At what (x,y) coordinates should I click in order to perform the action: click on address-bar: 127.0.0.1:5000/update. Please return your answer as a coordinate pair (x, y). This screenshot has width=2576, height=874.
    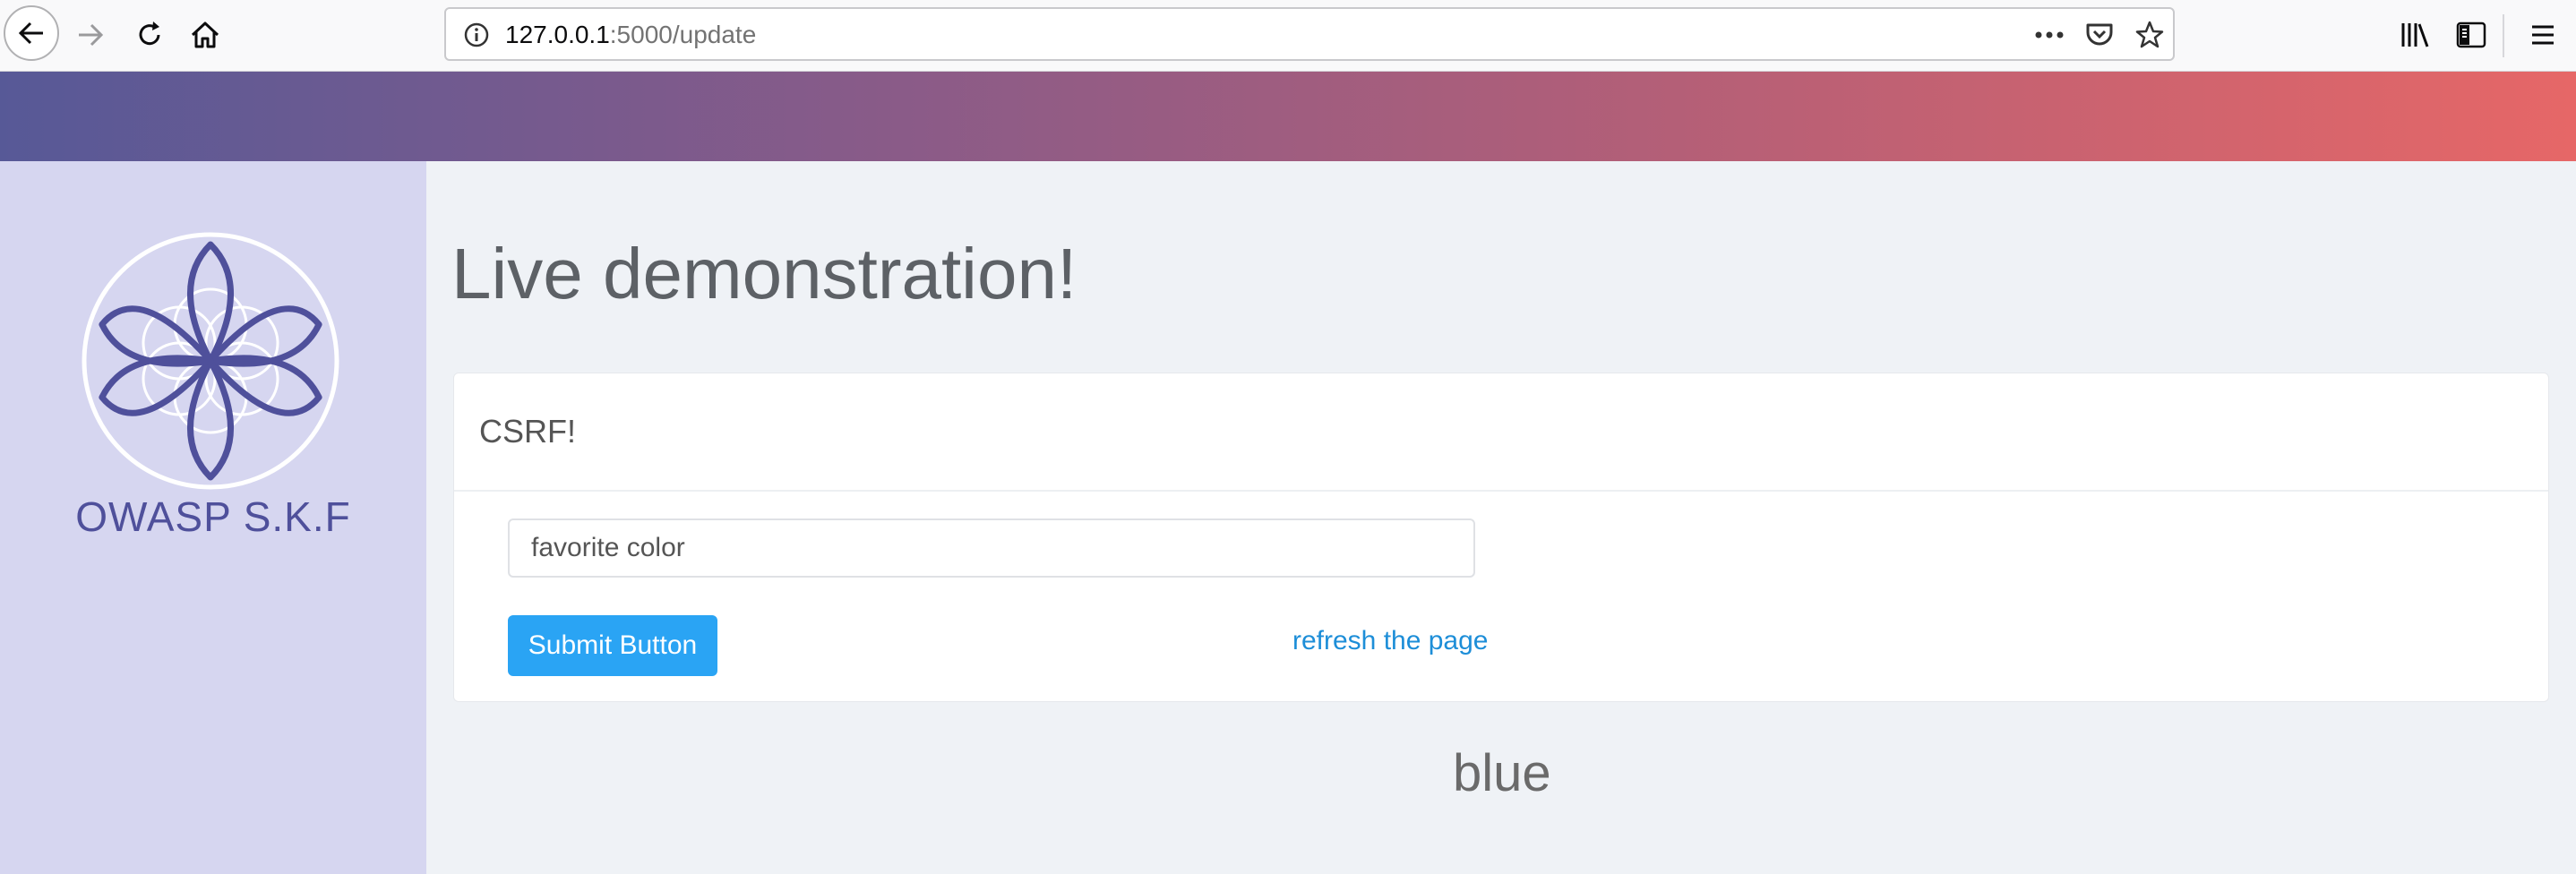
    Looking at the image, I should click on (1309, 34).